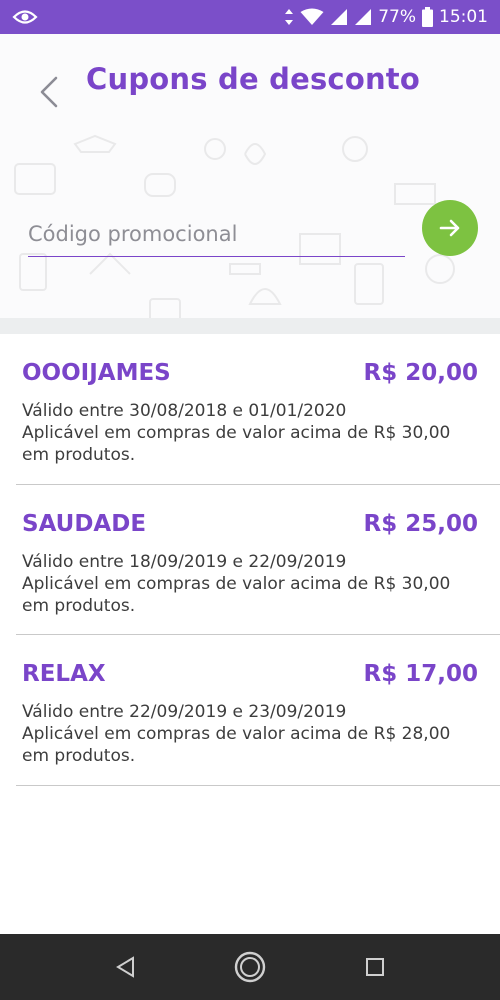 The height and width of the screenshot is (1000, 500). Describe the element at coordinates (397, 17) in the screenshot. I see `battery-percent: 77%` at that location.